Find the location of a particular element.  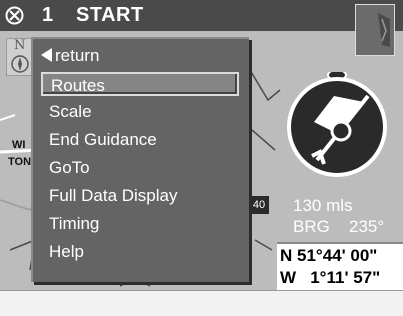

menu-item-routes: Routes is located at coordinates (140, 84).